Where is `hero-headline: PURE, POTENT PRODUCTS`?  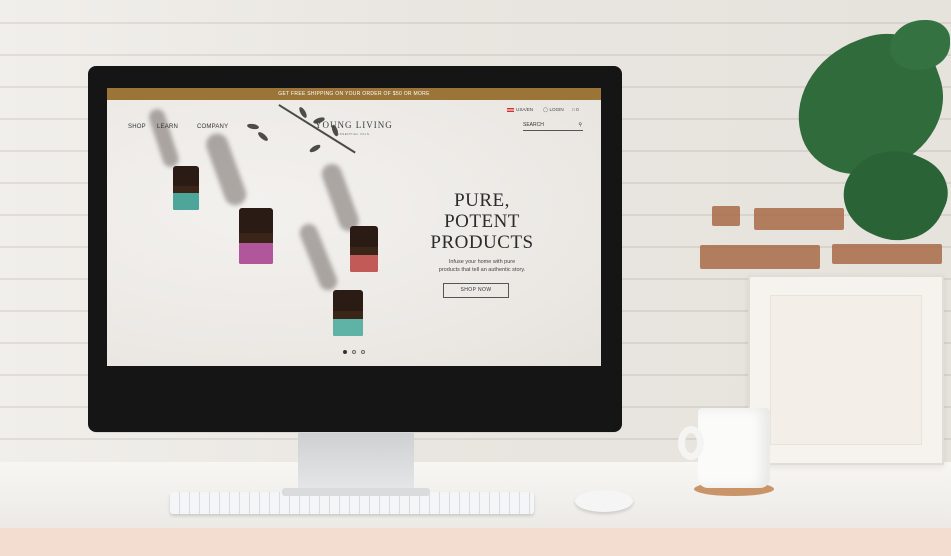
hero-headline: PURE, POTENT PRODUCTS is located at coordinates (482, 221).